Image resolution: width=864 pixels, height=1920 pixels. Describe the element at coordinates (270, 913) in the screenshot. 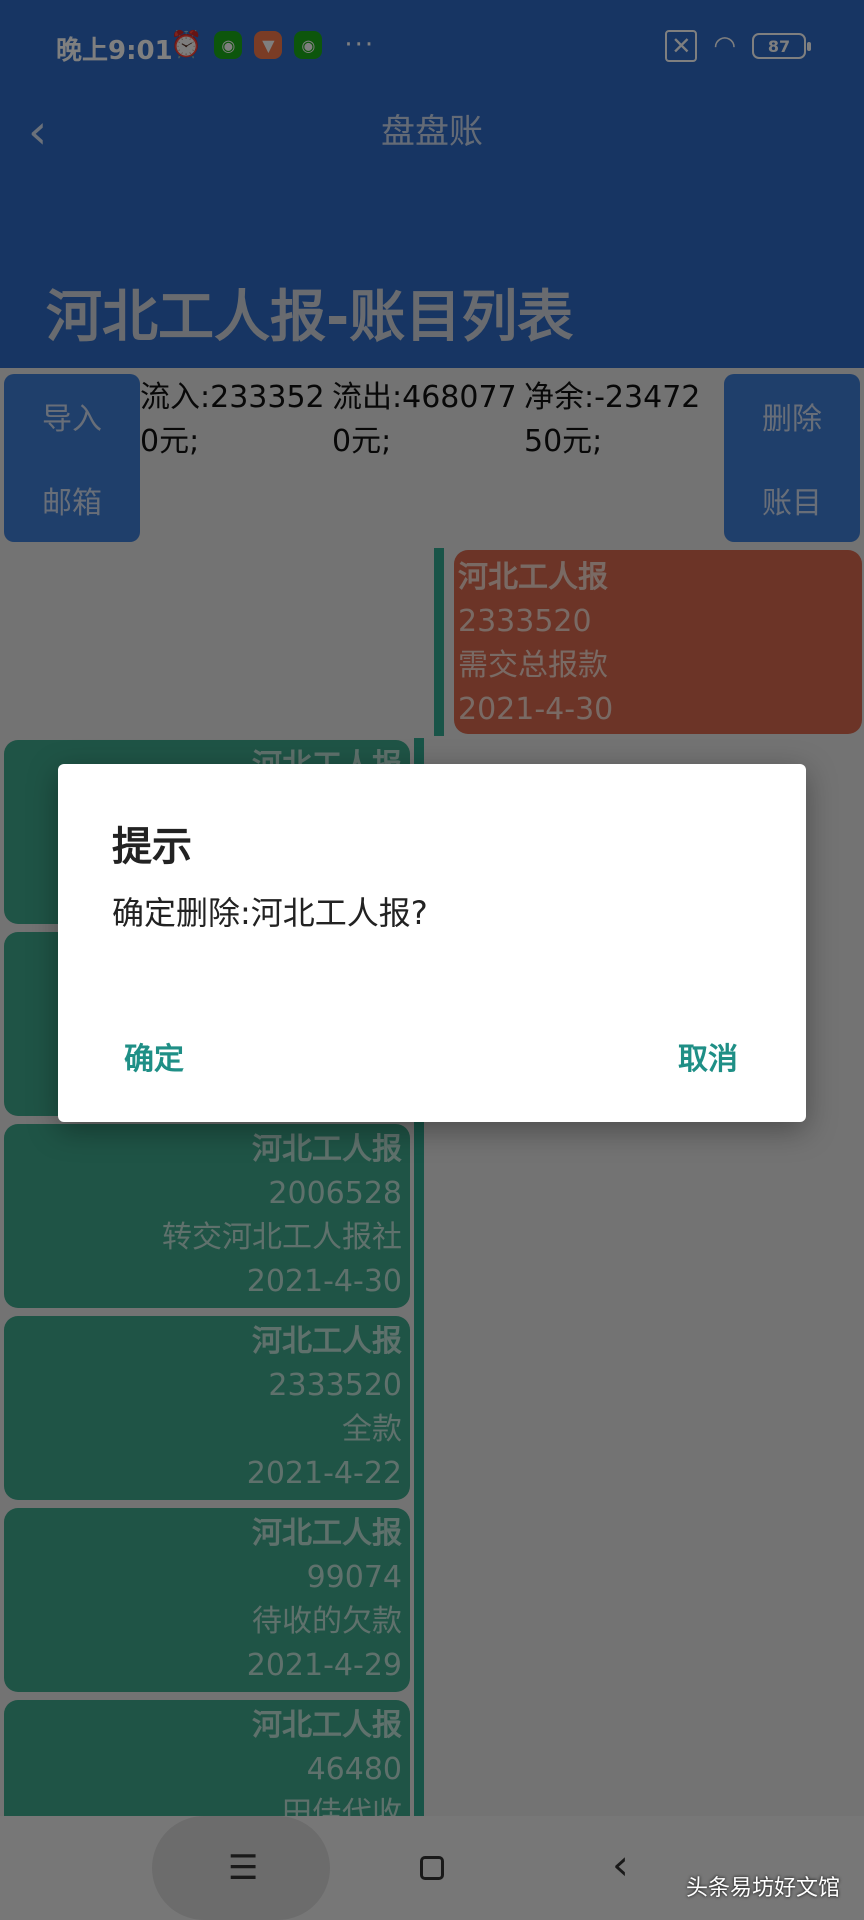

I see `dialog-message: 确定删除:河北工人报?` at that location.